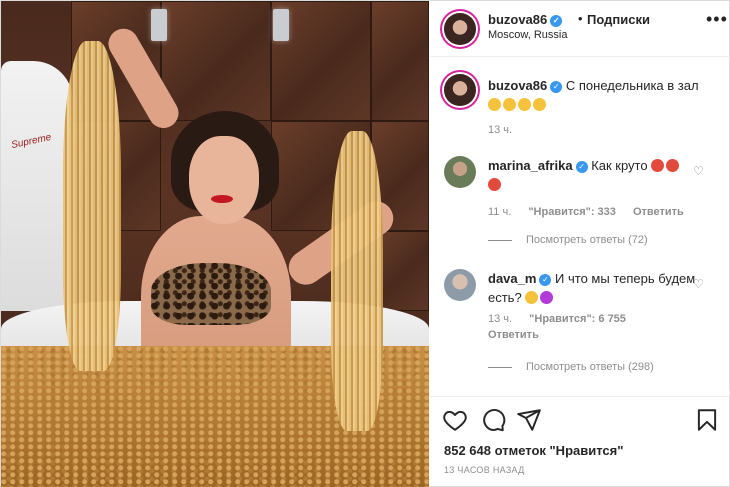  What do you see at coordinates (493, 420) in the screenshot?
I see `comment-icon` at bounding box center [493, 420].